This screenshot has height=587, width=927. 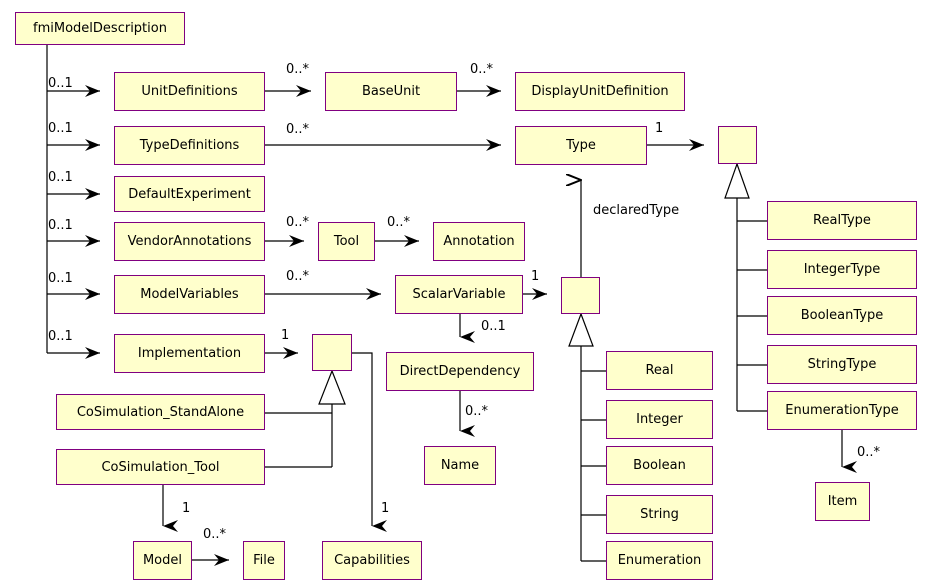 I want to click on node-annotation: Annotation, so click(x=479, y=241).